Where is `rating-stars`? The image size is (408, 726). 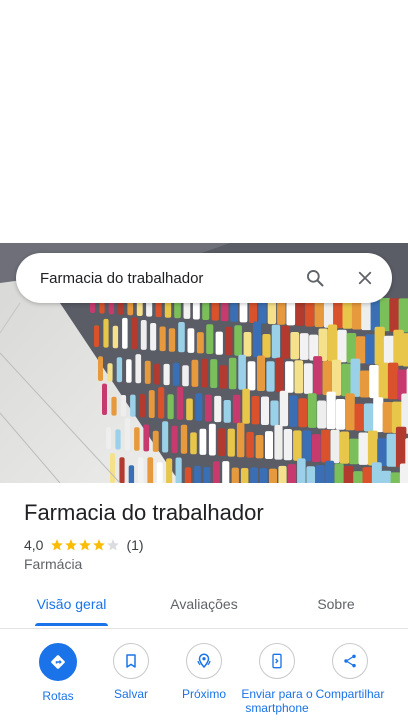 rating-stars is located at coordinates (85, 545).